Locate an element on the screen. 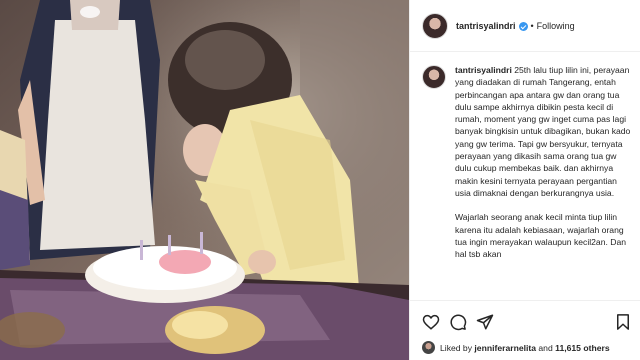  likes-conjunction: and is located at coordinates (545, 347).